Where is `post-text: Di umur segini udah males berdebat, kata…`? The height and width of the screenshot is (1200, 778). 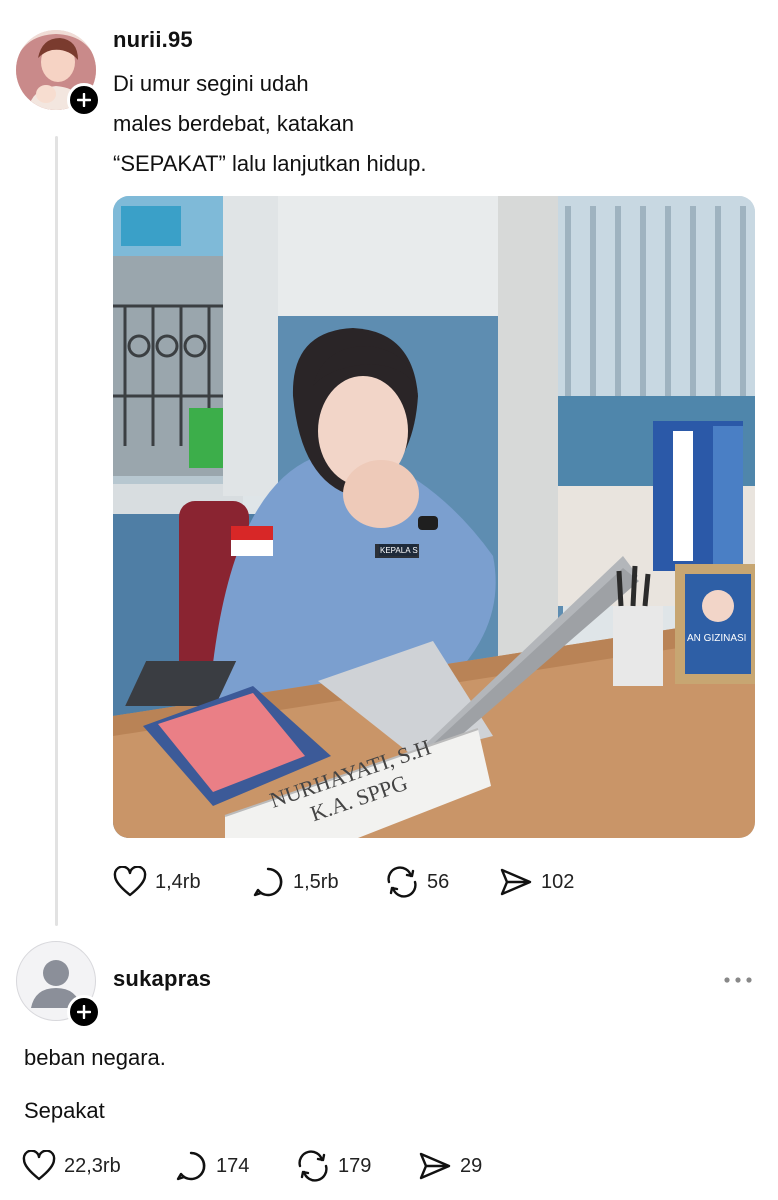
post-text: Di umur segini udah males berdebat, kata… is located at coordinates (269, 124).